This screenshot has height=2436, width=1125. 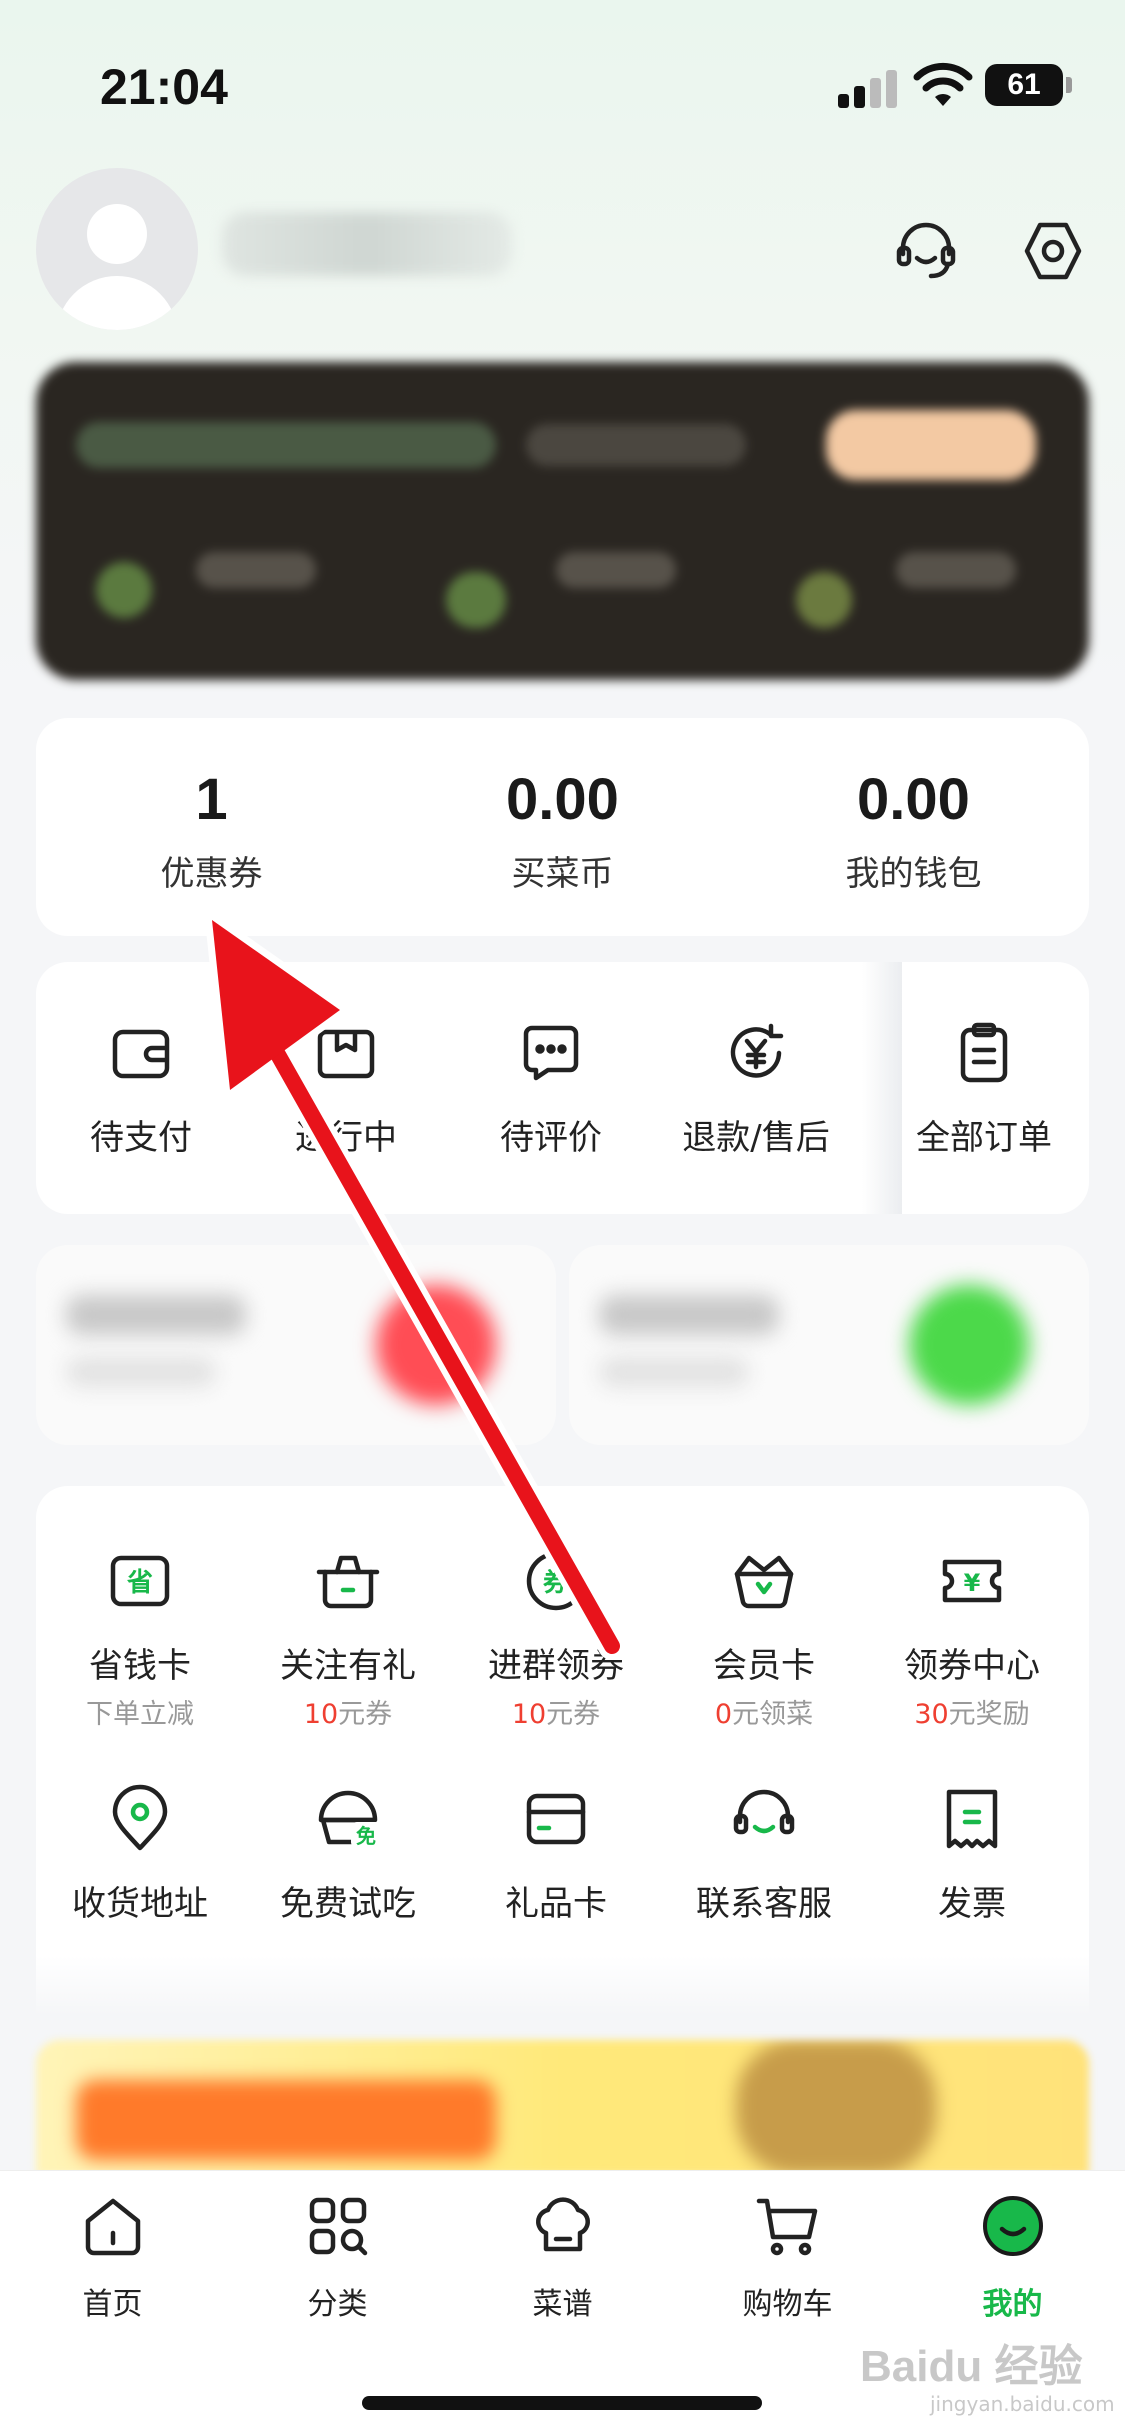 I want to click on order-label: 进行中, so click(x=346, y=1138).